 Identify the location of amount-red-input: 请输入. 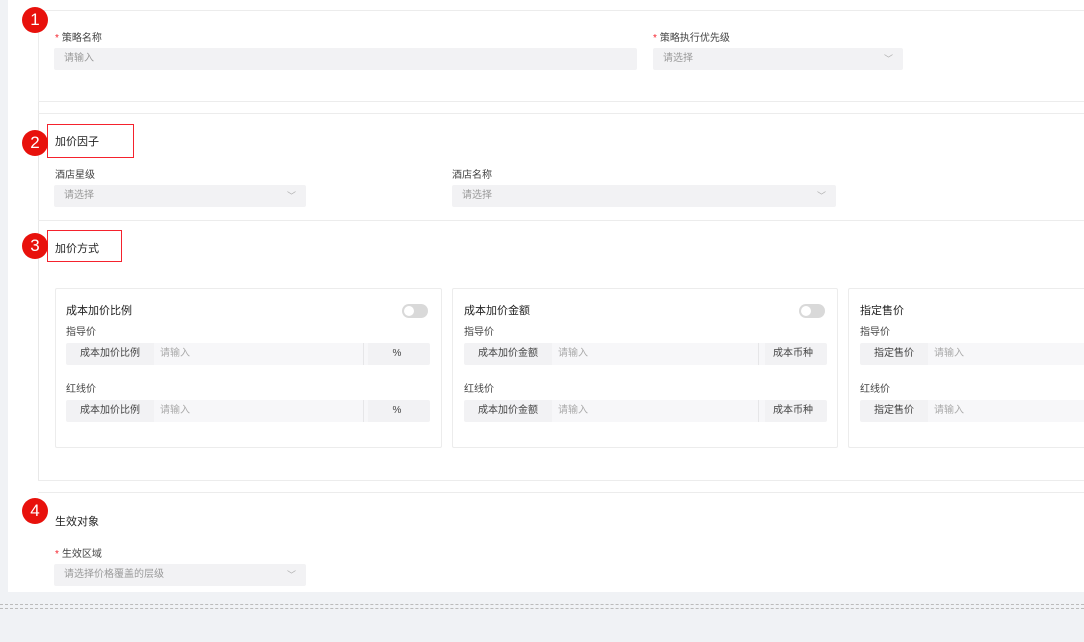
(658, 411).